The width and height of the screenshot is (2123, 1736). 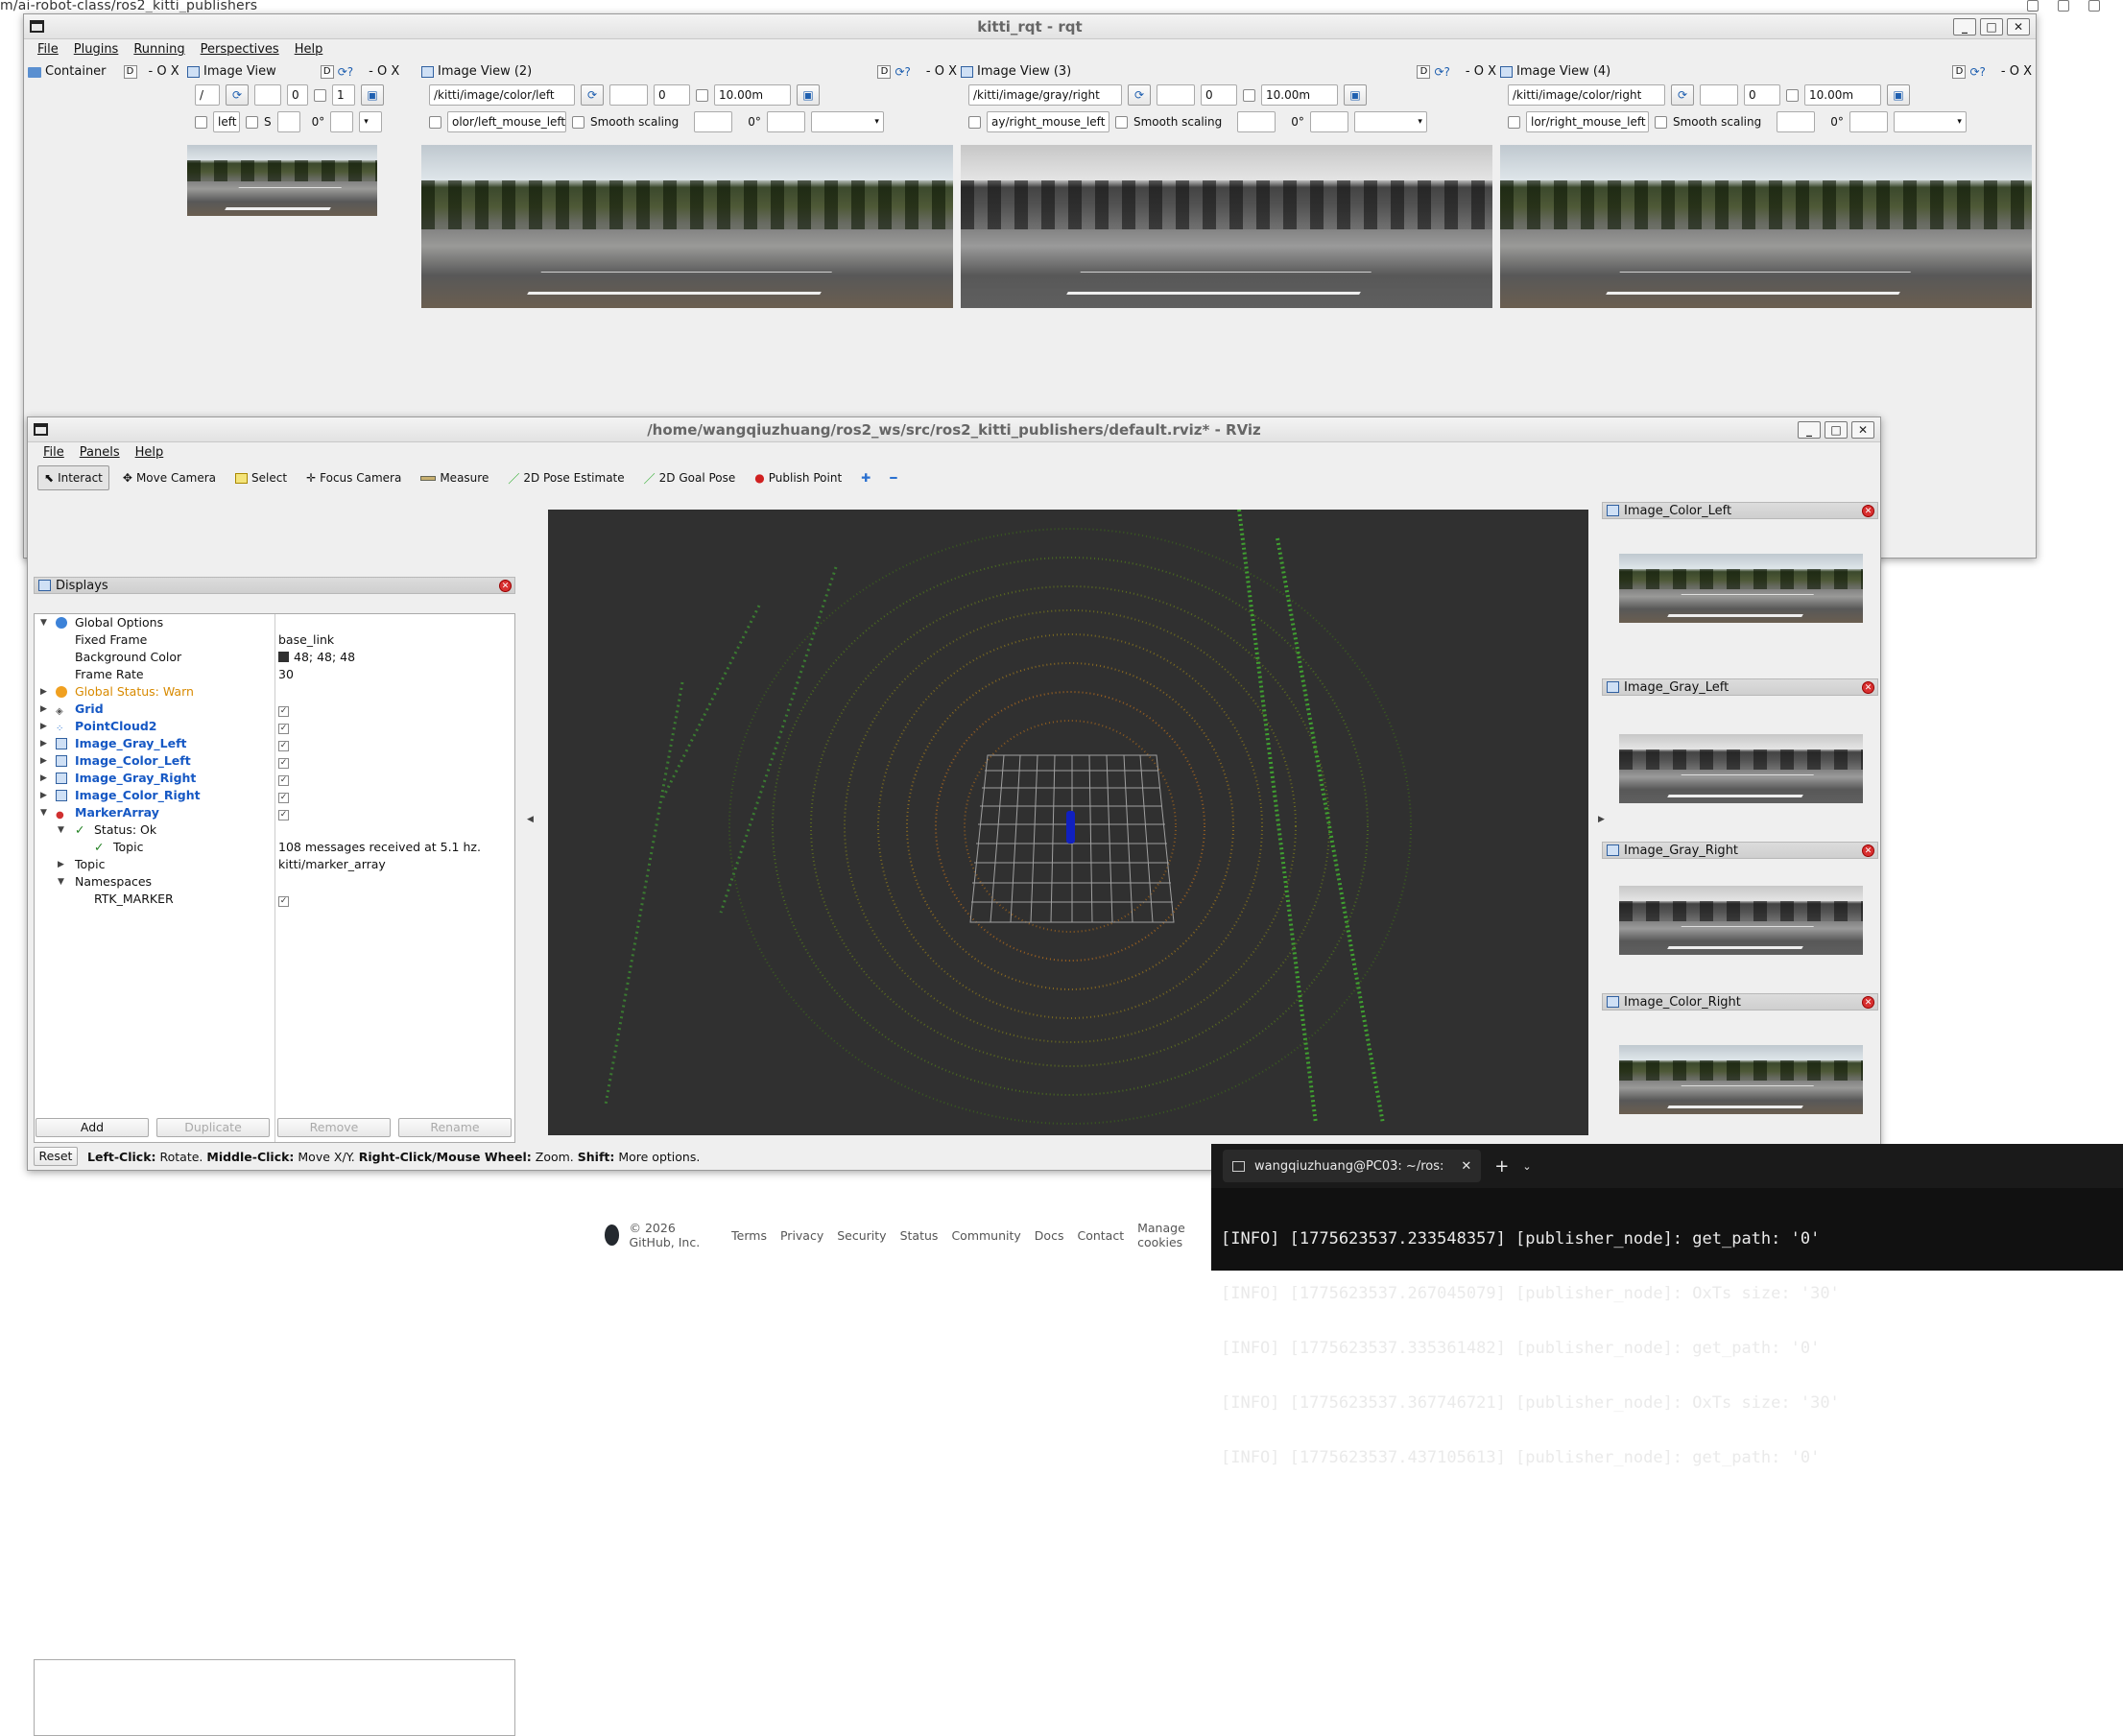 I want to click on tree-row-global-status: ▶ Global Status: Warn, so click(x=274, y=692).